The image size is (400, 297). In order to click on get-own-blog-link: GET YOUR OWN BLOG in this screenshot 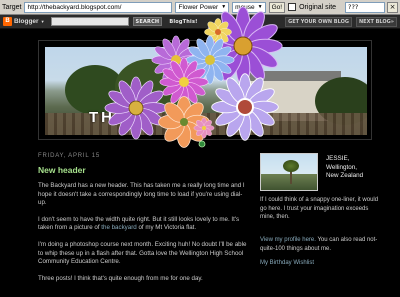, I will do `click(318, 21)`.